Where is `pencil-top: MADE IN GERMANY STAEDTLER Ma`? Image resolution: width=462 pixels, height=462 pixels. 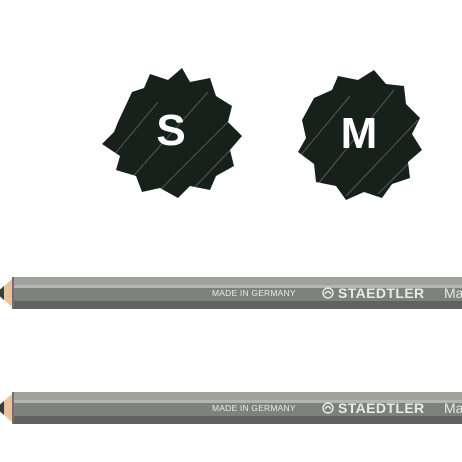
pencil-top: MADE IN GERMANY STAEDTLER Ma is located at coordinates (231, 293).